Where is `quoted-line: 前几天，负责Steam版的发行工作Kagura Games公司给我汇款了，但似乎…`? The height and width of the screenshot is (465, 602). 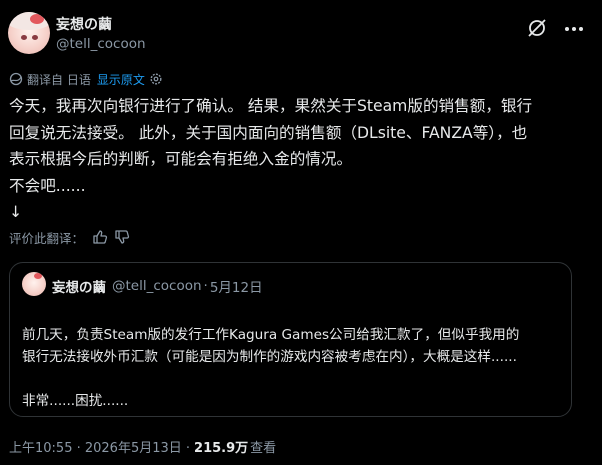 quoted-line: 前几天，负责Steam版的发行工作Kagura Games公司给我汇款了，但似乎… is located at coordinates (271, 335).